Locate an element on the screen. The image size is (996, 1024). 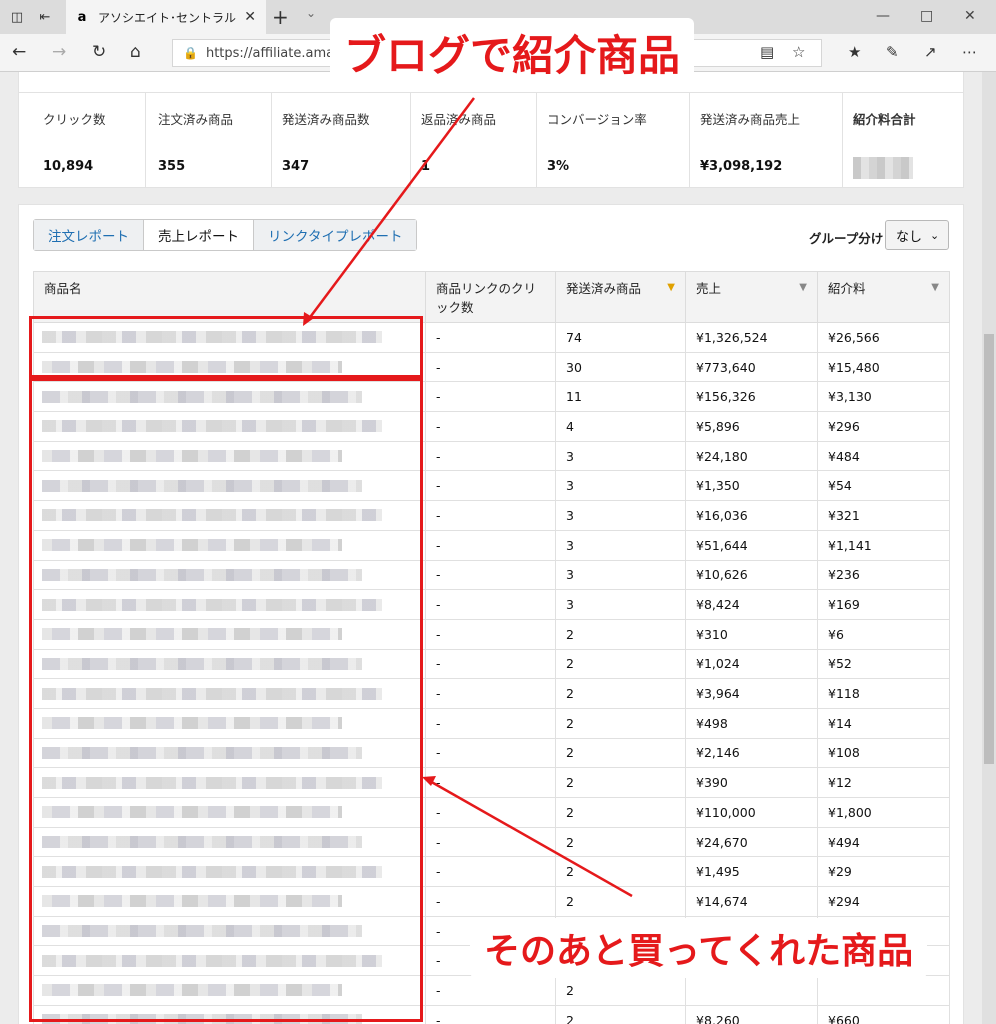
sales-cell: ¥310 is located at coordinates (751, 634).